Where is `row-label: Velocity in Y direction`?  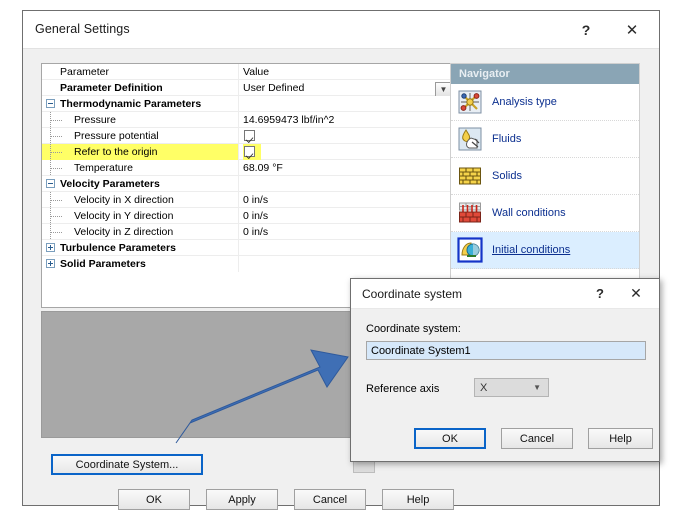
row-label: Velocity in Y direction is located at coordinates (140, 215).